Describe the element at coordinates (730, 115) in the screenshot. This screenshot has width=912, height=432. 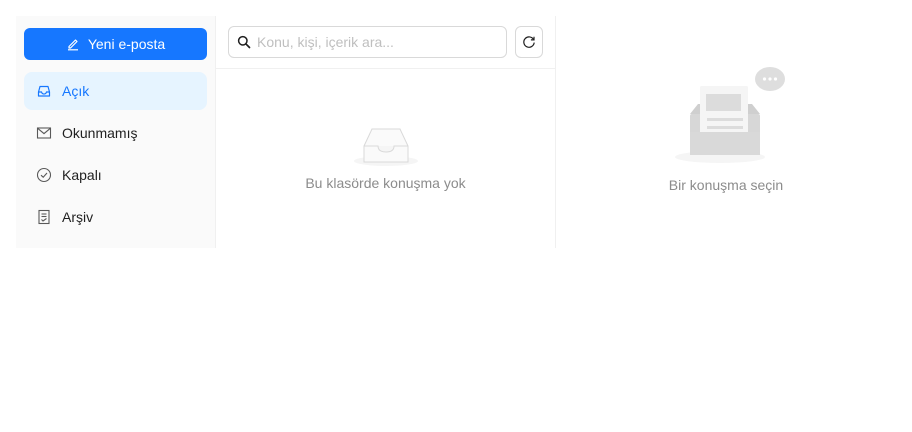
I see `empty-conversation-illustration` at that location.